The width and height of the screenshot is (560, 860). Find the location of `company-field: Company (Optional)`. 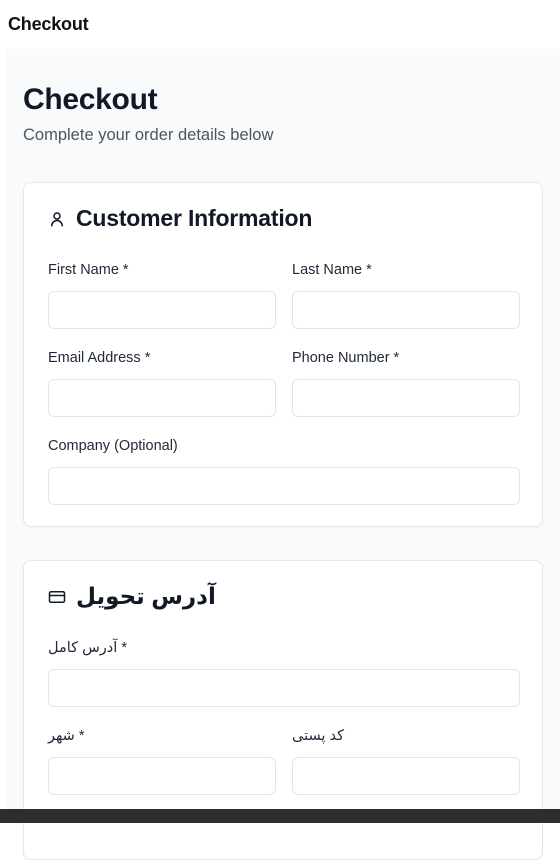

company-field: Company (Optional) is located at coordinates (284, 471).